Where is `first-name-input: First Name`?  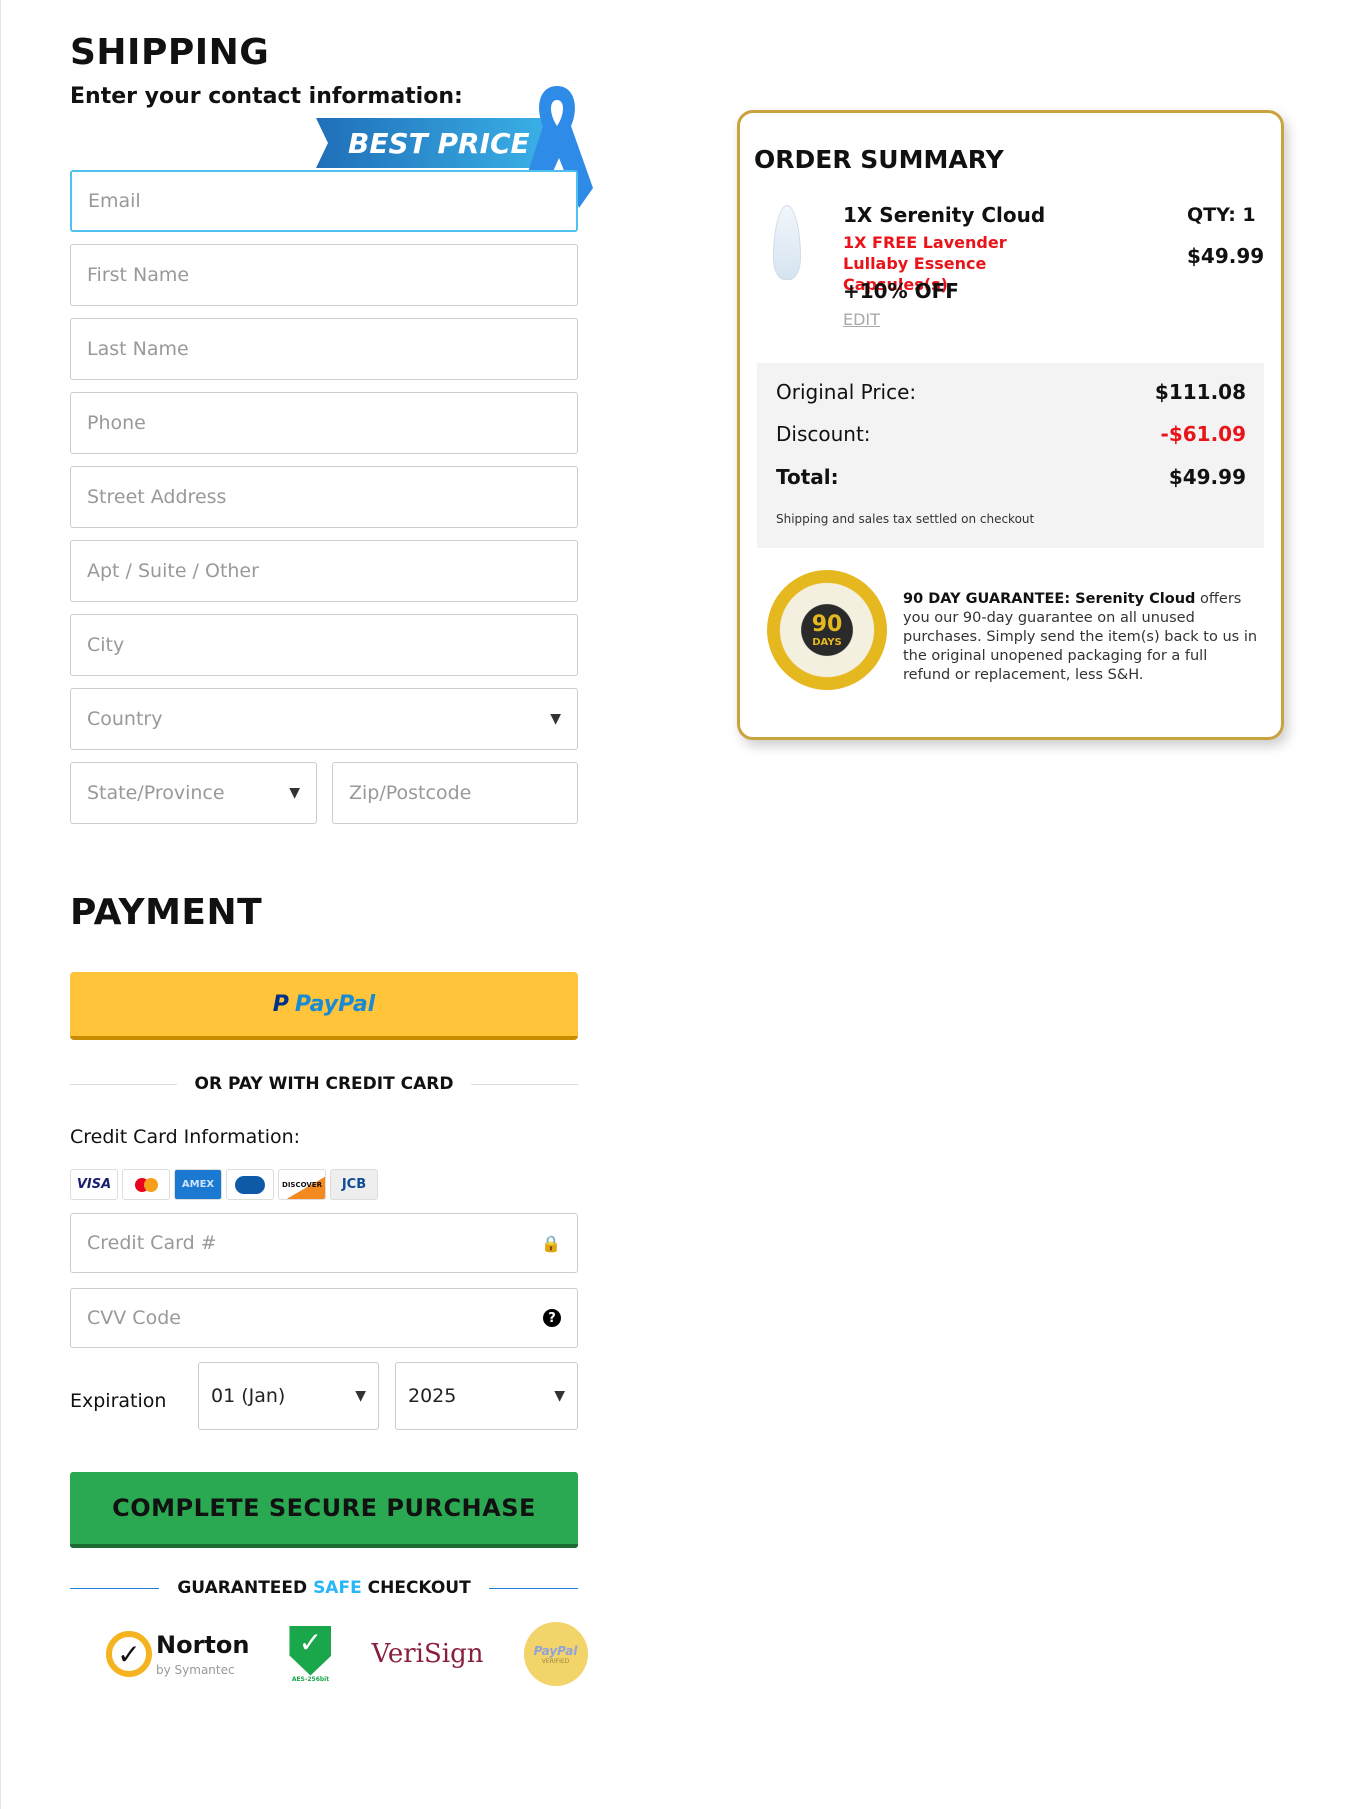 first-name-input: First Name is located at coordinates (324, 275).